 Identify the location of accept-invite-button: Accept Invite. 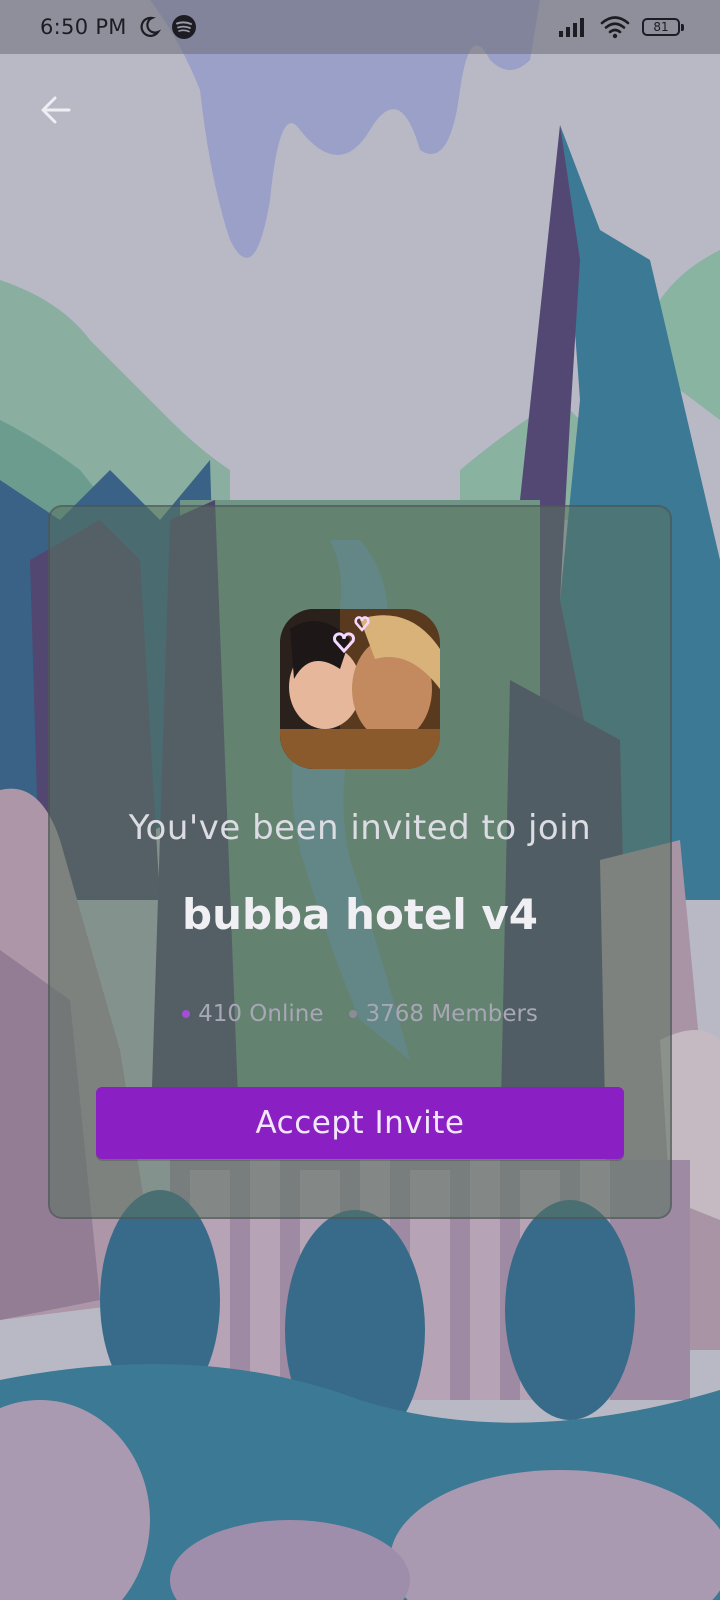
(360, 1123).